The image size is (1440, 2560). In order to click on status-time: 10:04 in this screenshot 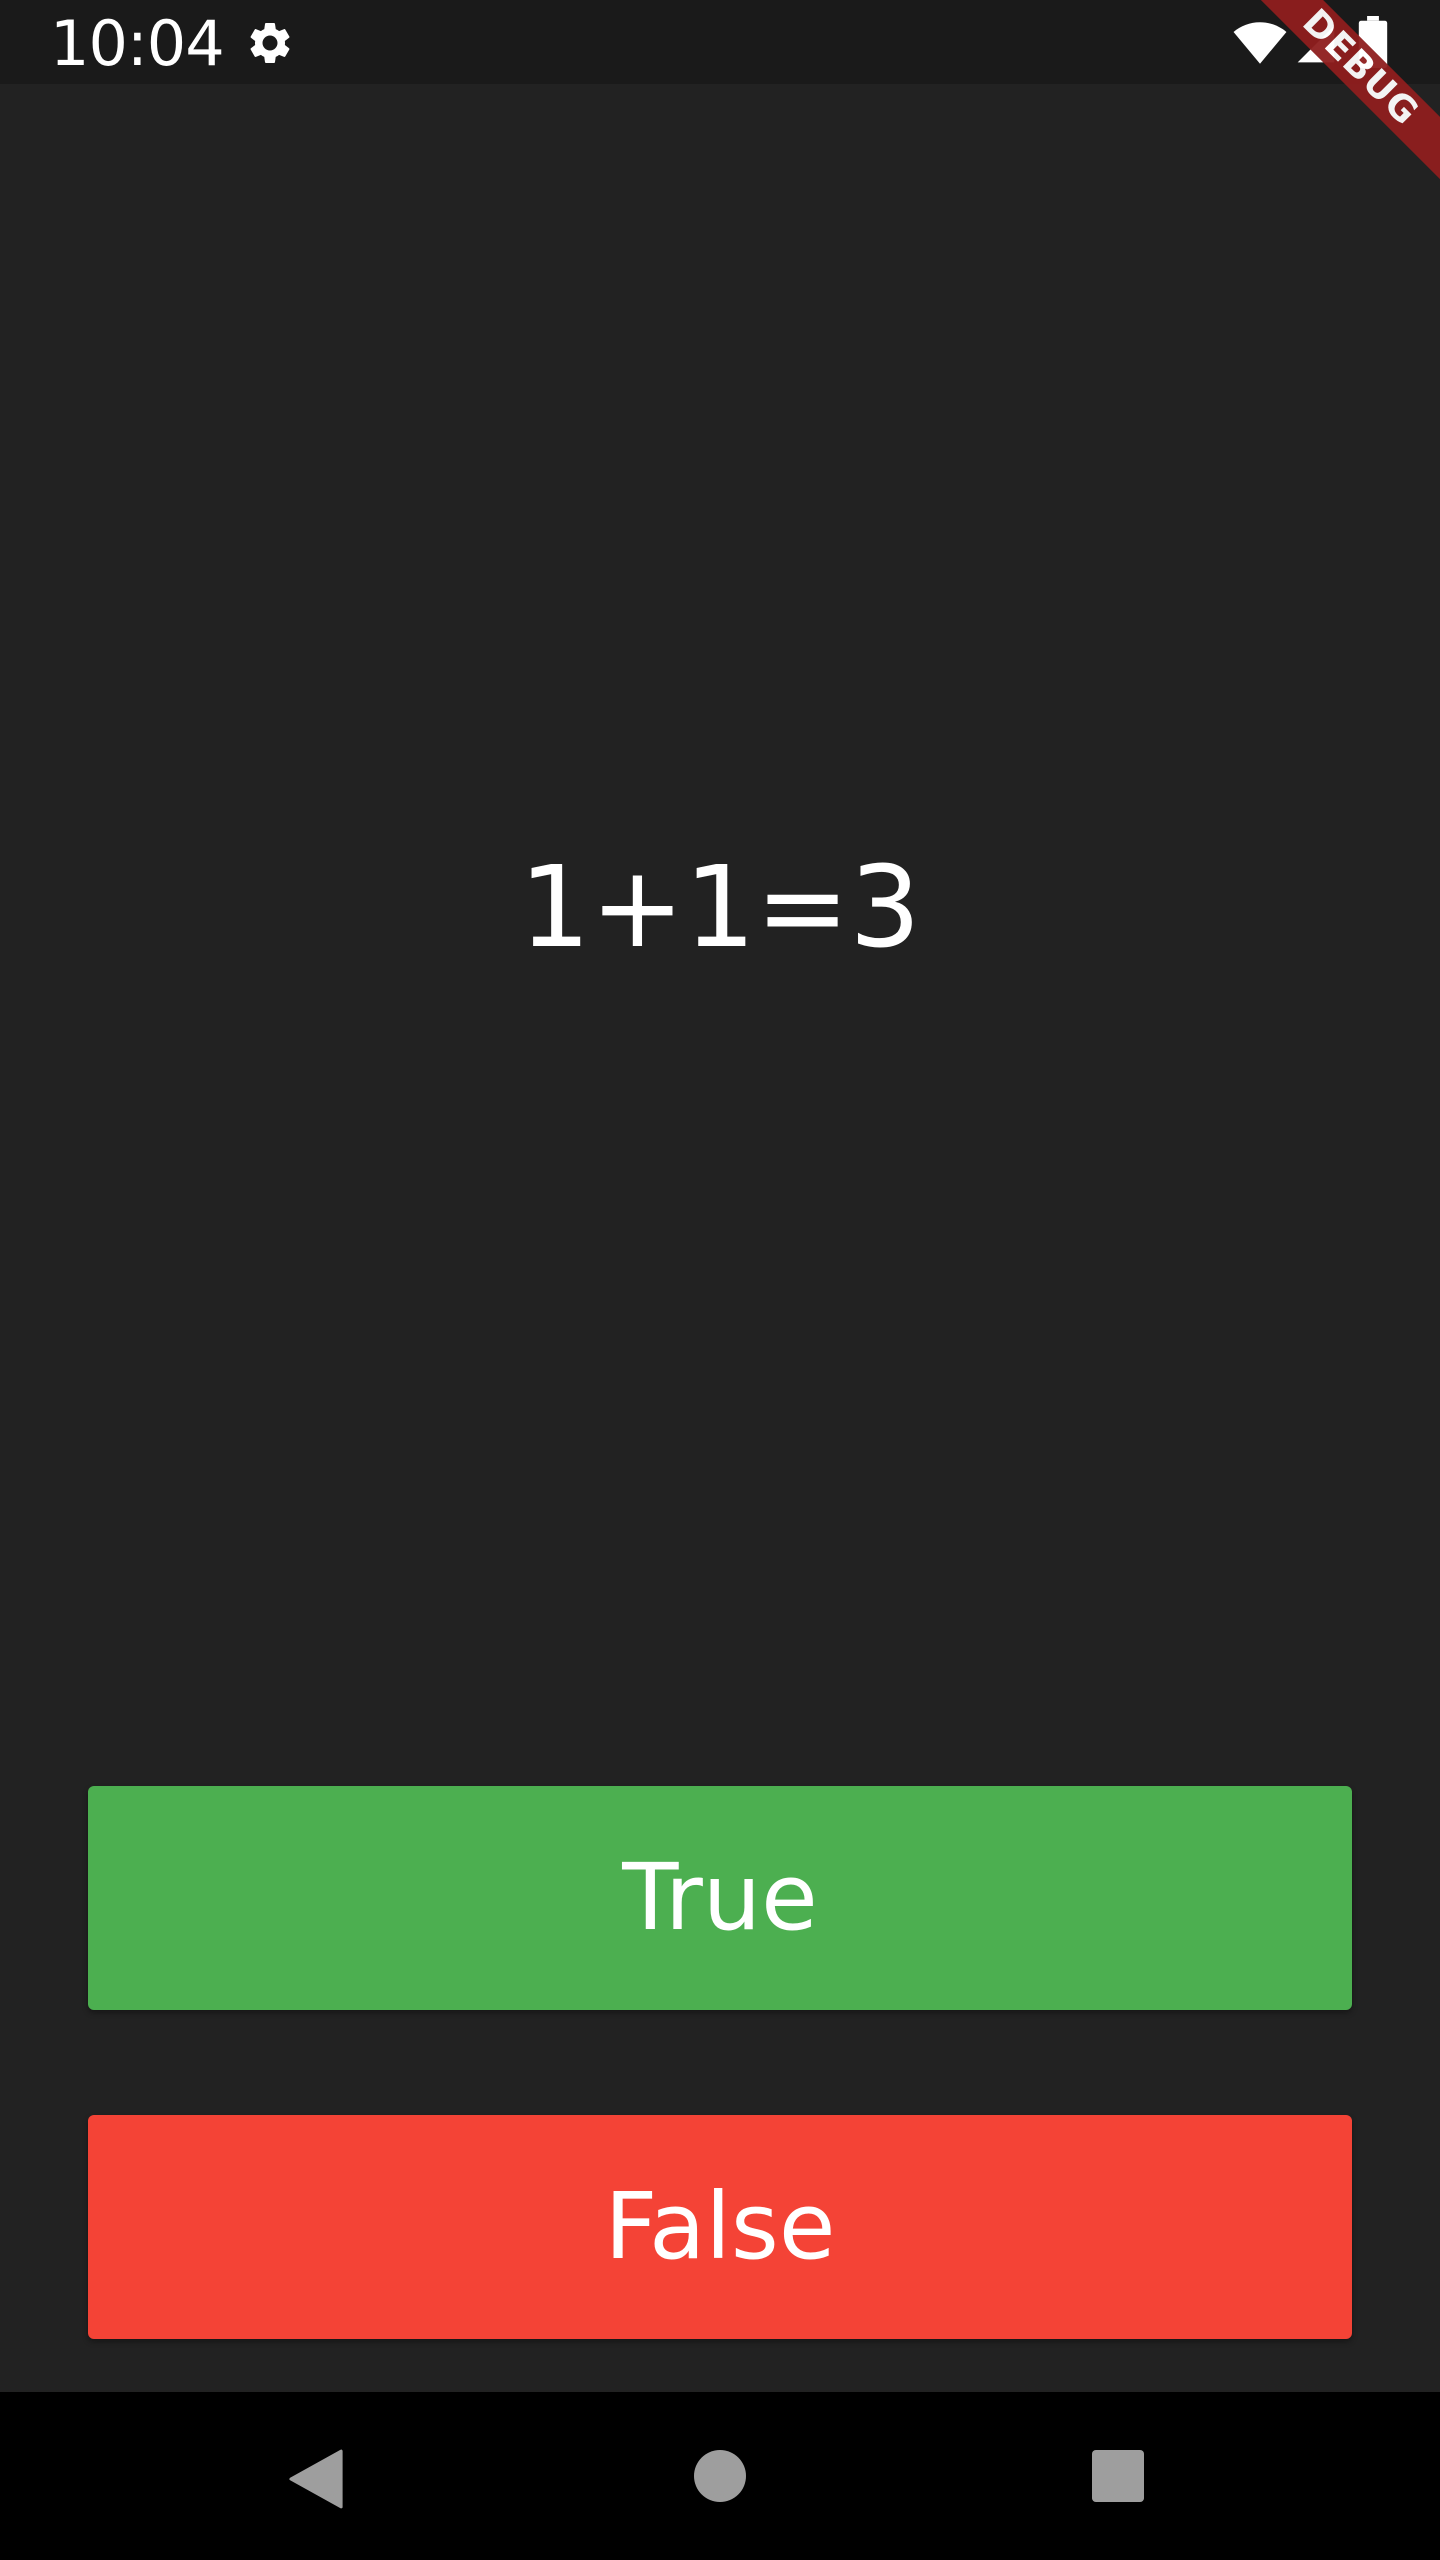, I will do `click(137, 43)`.